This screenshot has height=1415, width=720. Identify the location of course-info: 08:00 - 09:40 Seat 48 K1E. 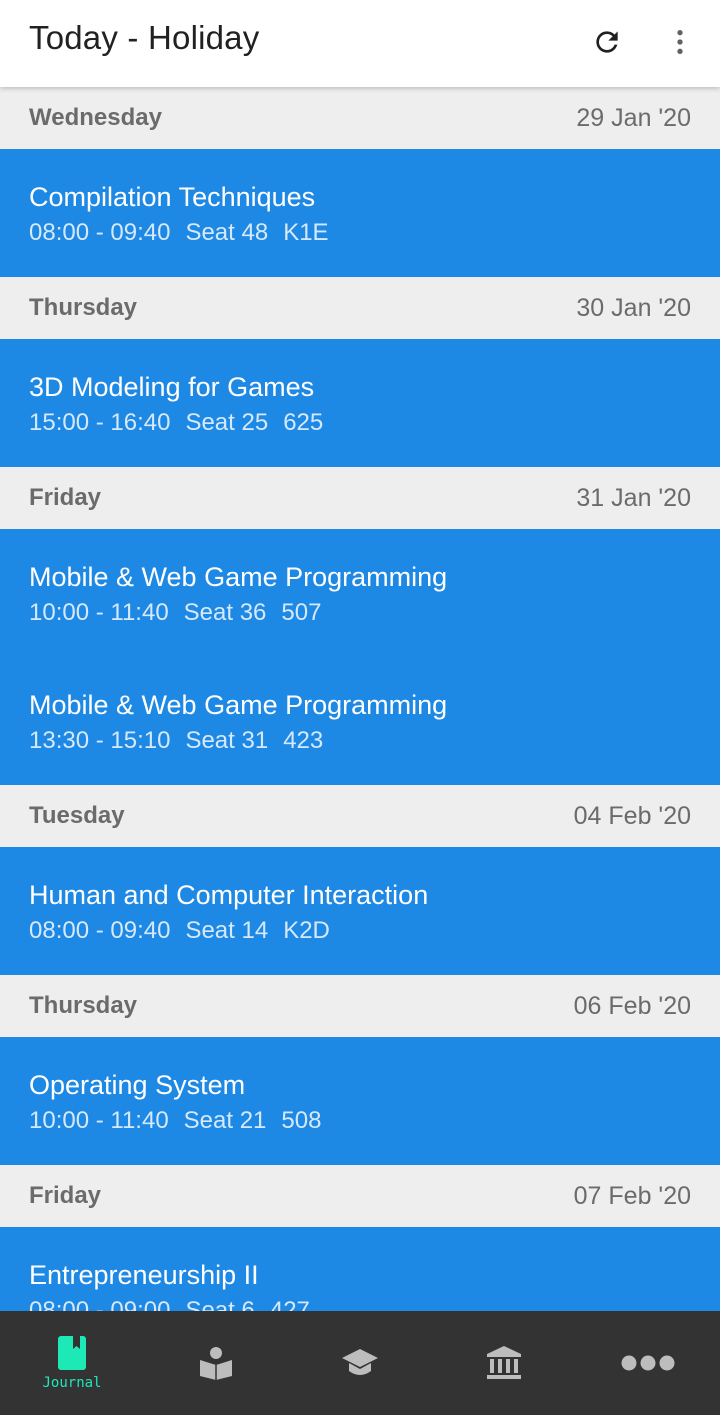
(360, 233).